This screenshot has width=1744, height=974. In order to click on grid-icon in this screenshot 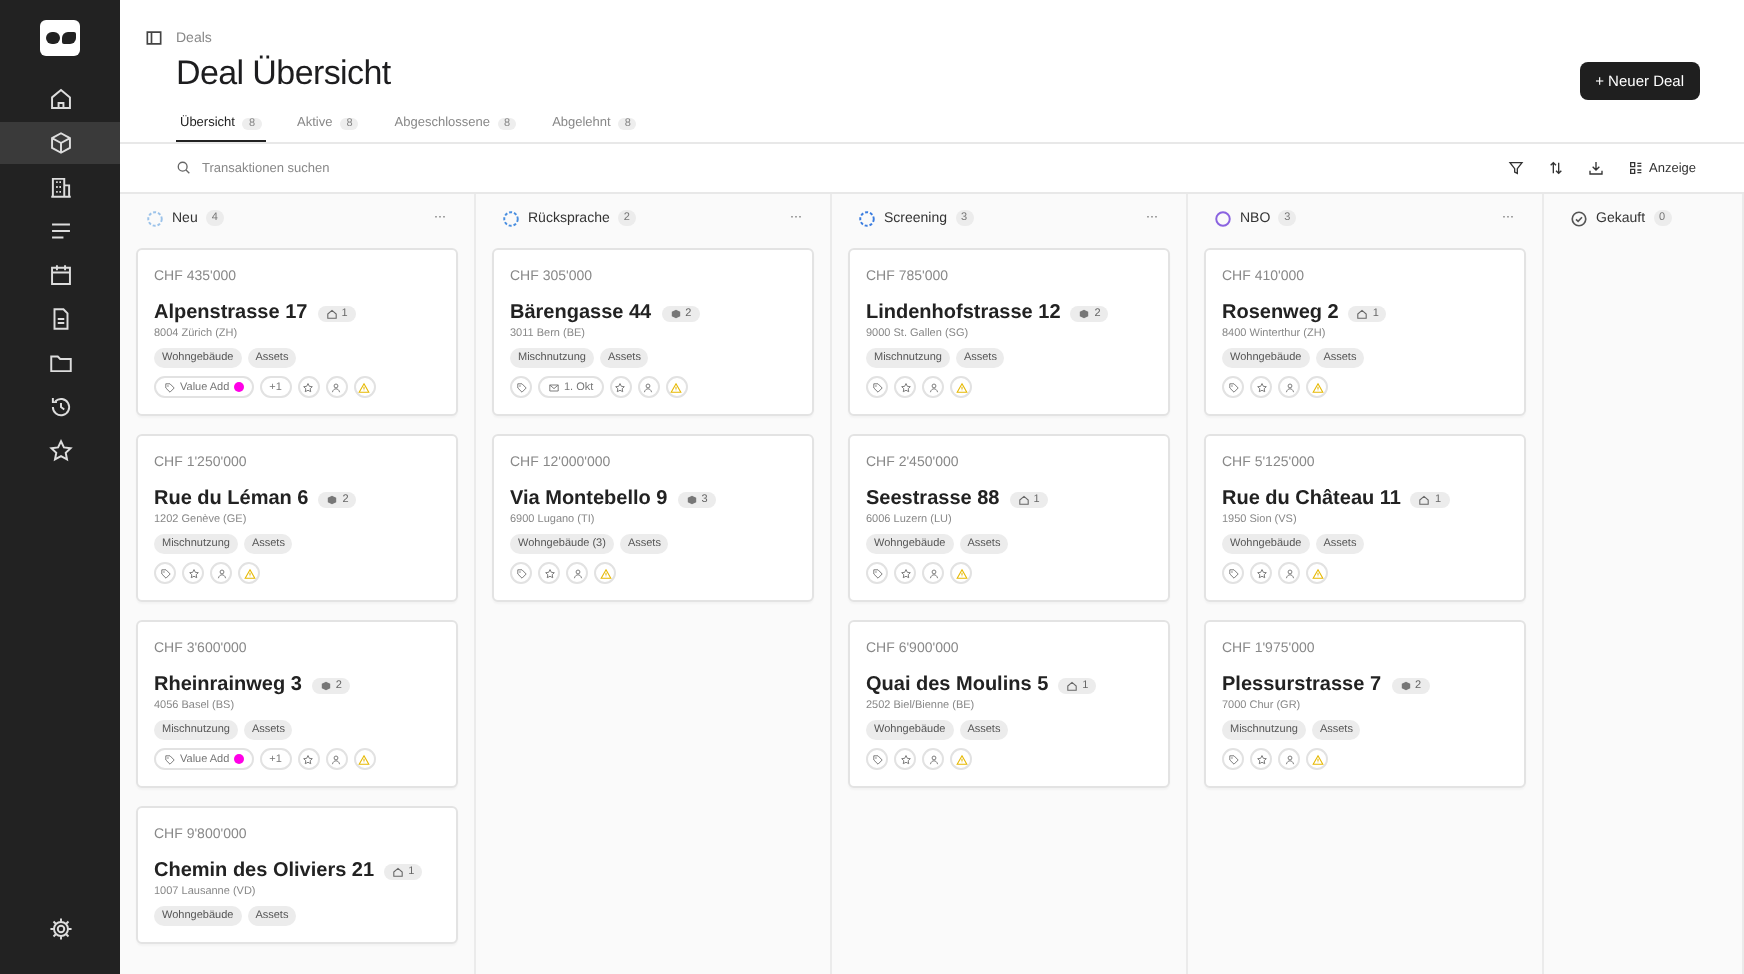, I will do `click(1635, 168)`.